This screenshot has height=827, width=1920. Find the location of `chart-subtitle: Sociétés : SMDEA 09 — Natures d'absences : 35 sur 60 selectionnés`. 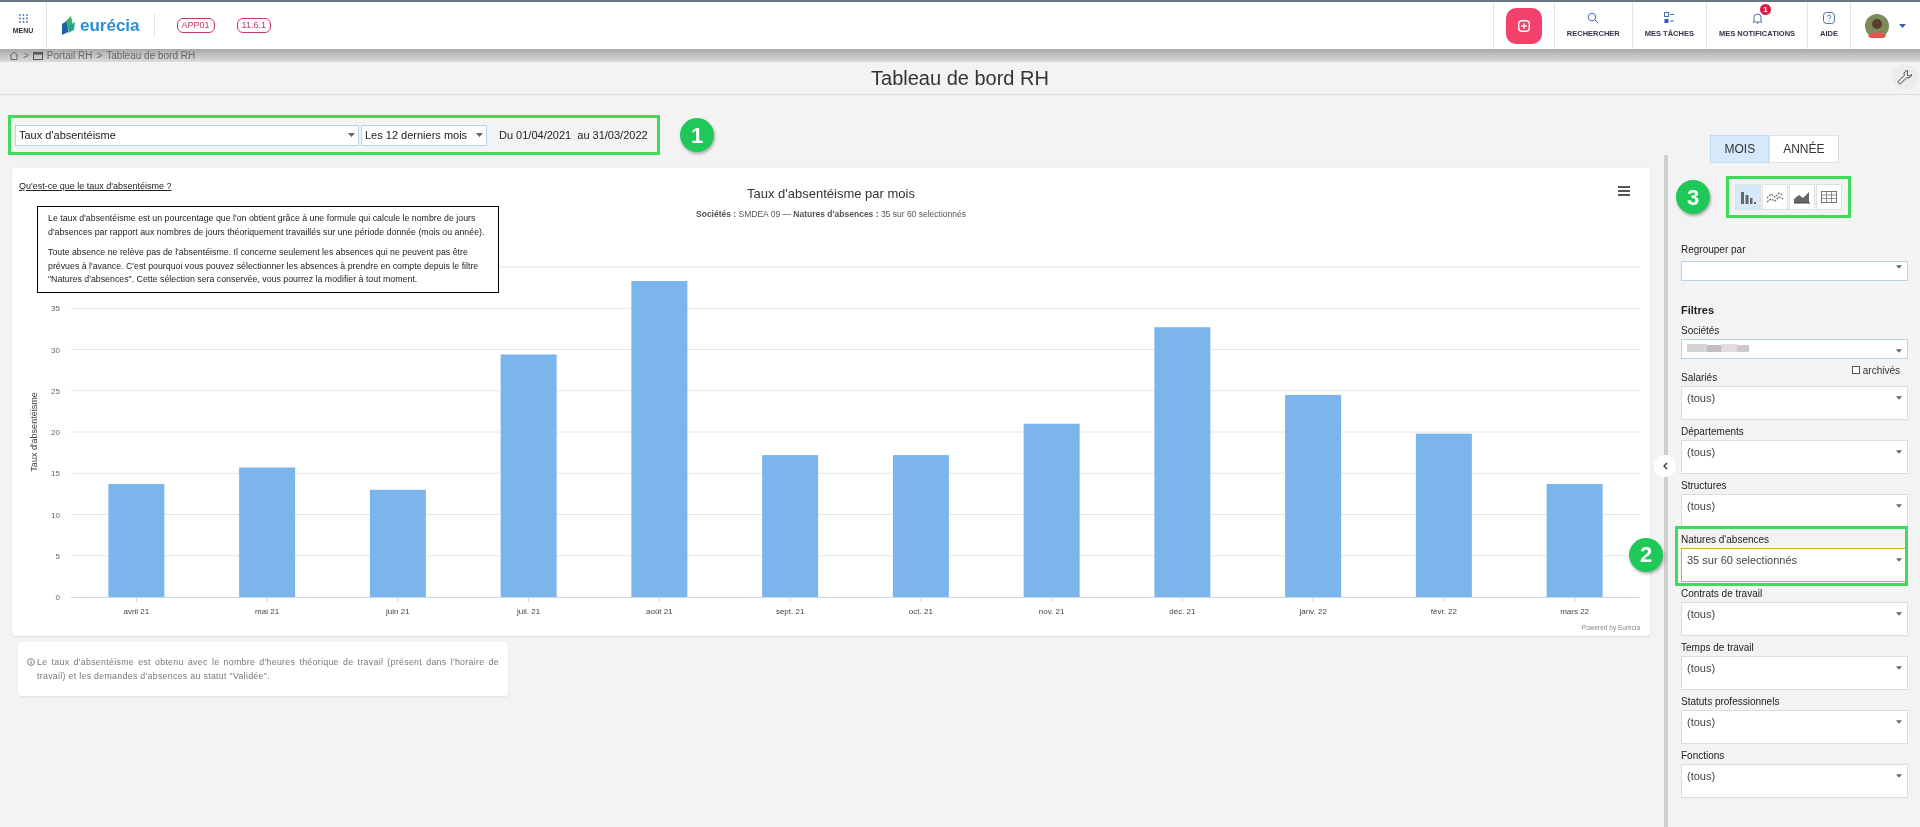

chart-subtitle: Sociétés : SMDEA 09 — Natures d'absences : 35 sur 60 selectionnés is located at coordinates (831, 214).